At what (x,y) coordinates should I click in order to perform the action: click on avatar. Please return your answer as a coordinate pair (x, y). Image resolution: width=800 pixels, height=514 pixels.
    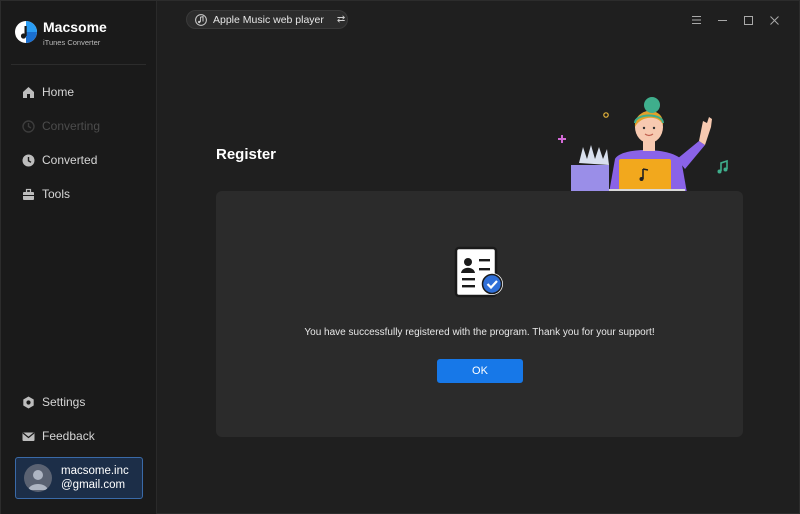
    Looking at the image, I should click on (38, 478).